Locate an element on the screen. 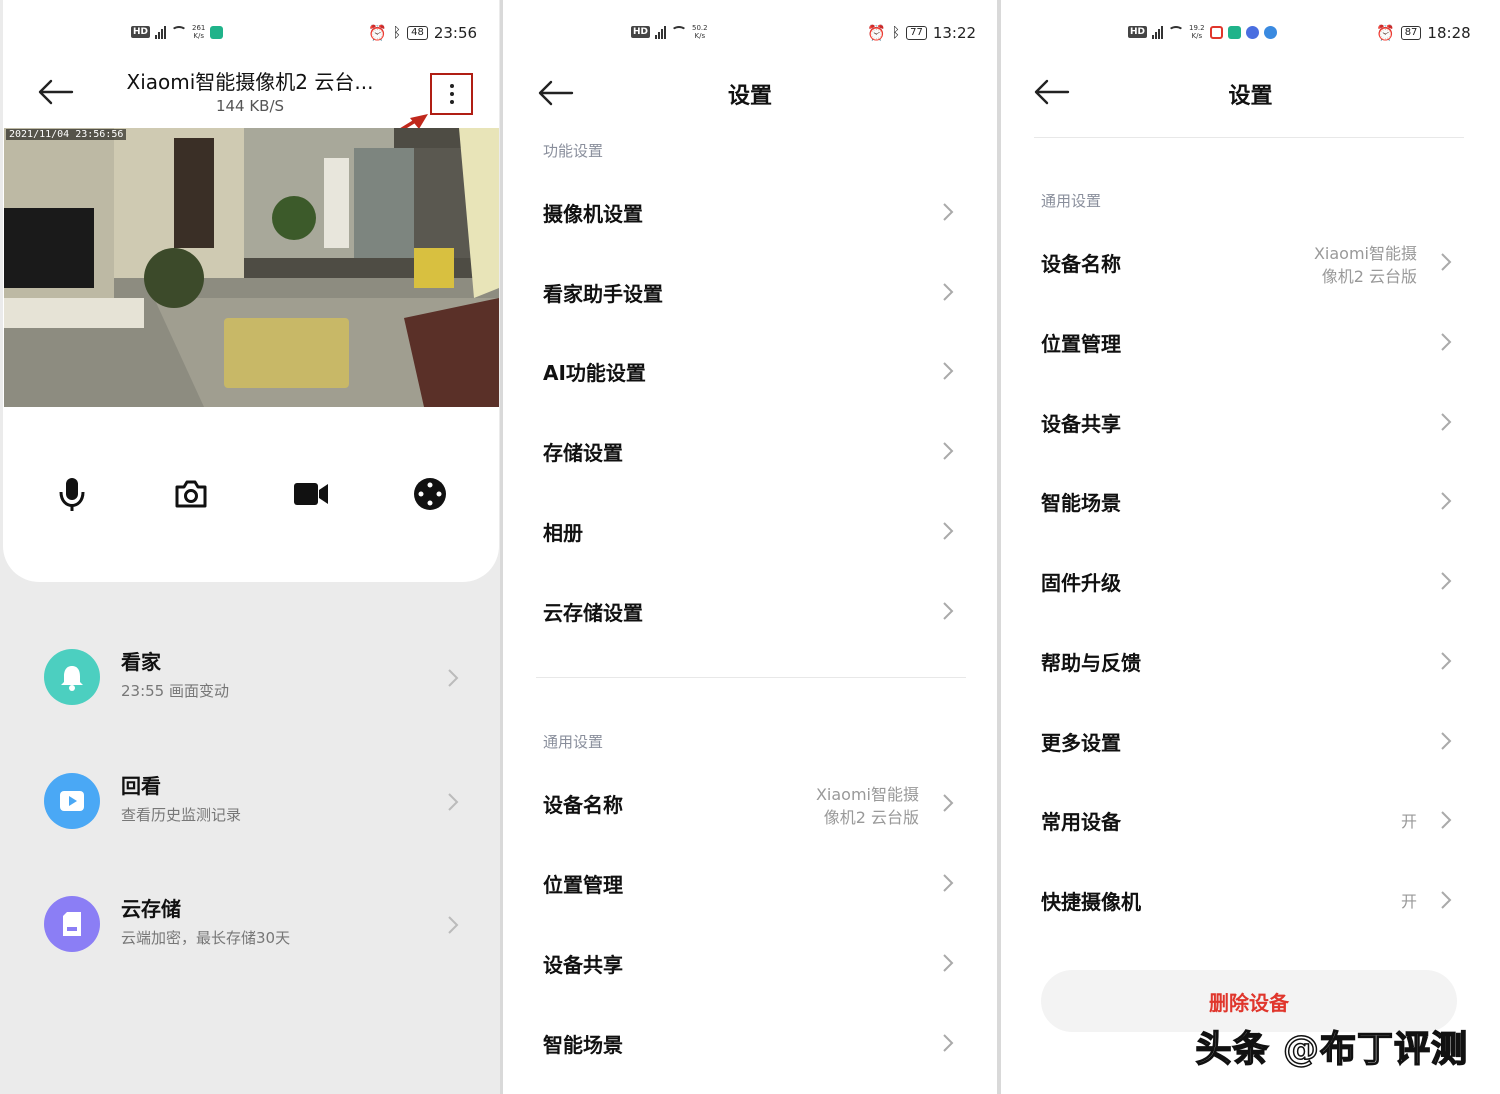  status-bar: HD 261 K/s ⏰ ᛒ 48 23:56 is located at coordinates (250, 38).